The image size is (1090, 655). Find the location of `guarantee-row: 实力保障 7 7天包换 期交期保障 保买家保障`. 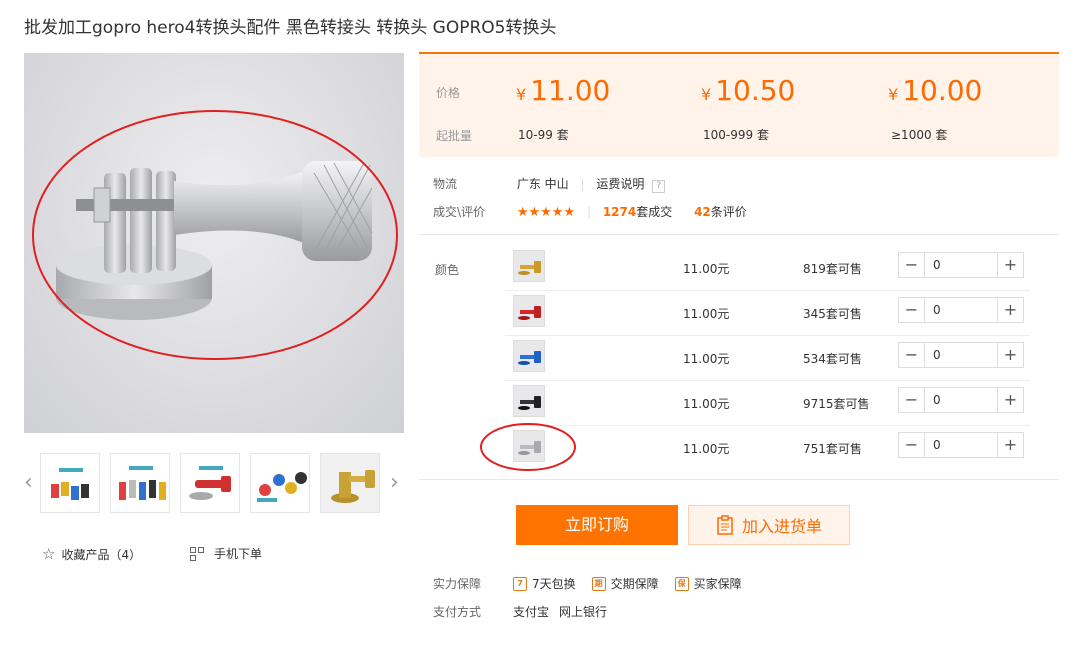

guarantee-row: 实力保障 7 7天包换 期交期保障 保买家保障 is located at coordinates (595, 583).